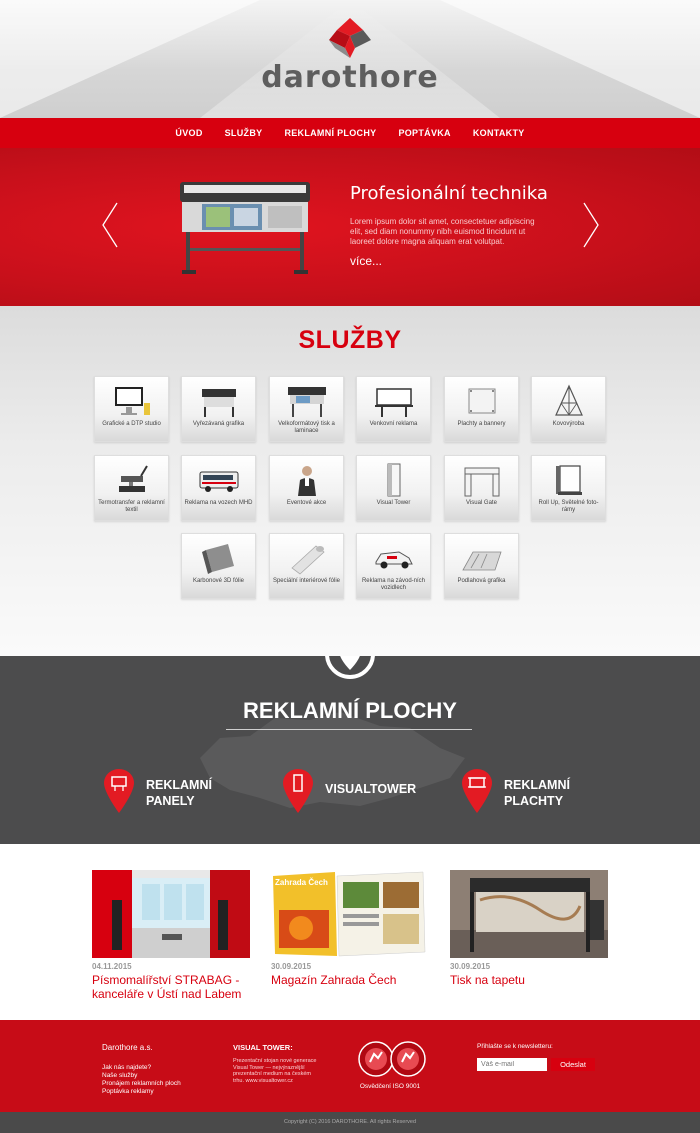  What do you see at coordinates (390, 1086) in the screenshot?
I see `iso-certificate-text: Osvědčení ISO 9001` at bounding box center [390, 1086].